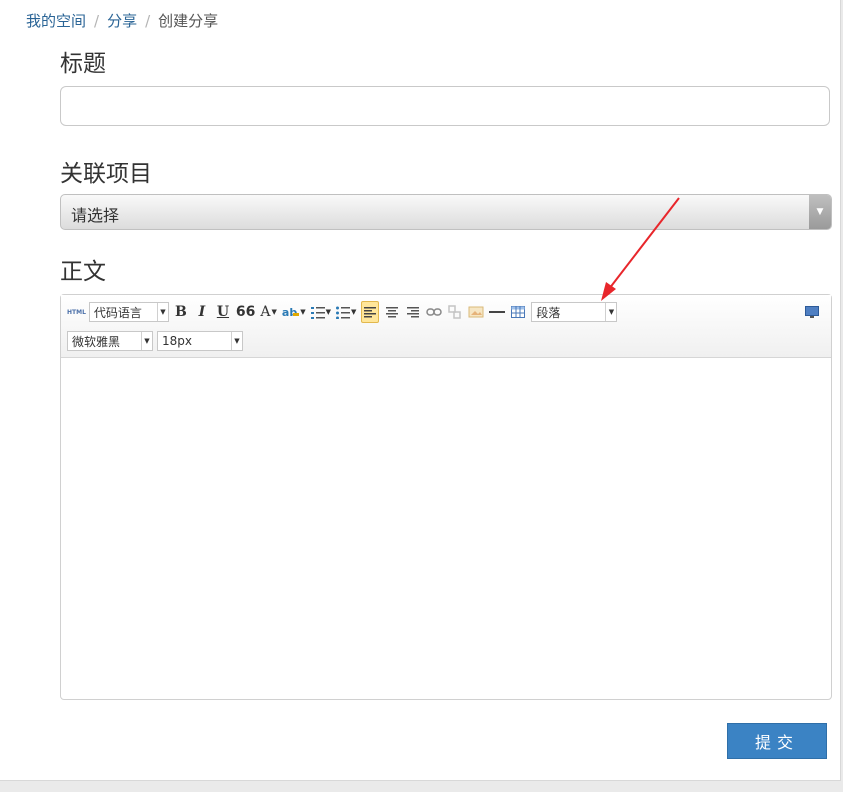  What do you see at coordinates (188, 21) in the screenshot?
I see `breadcrumb-current: 创建分享` at bounding box center [188, 21].